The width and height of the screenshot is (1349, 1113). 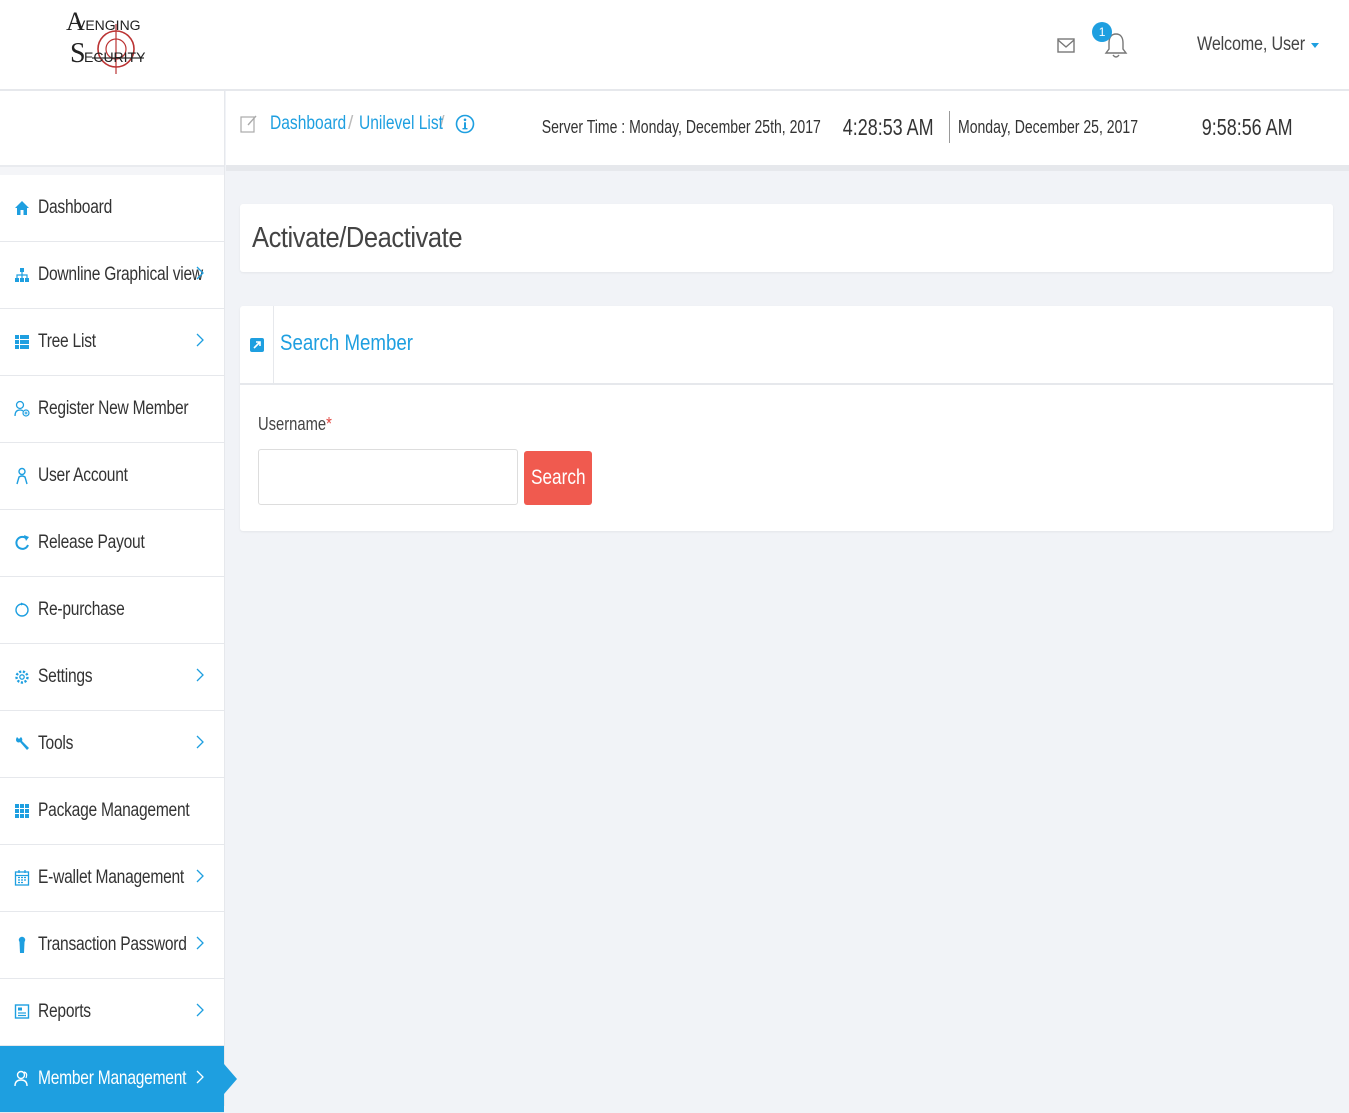 What do you see at coordinates (22, 342) in the screenshot?
I see `list-icon` at bounding box center [22, 342].